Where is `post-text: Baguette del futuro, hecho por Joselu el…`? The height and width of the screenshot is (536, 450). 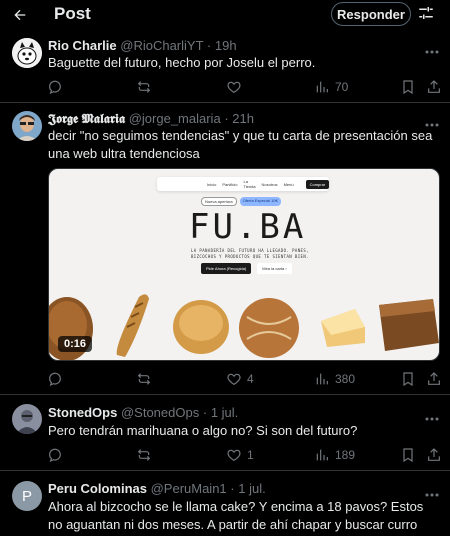
post-text: Baguette del futuro, hecho por Joselu el… is located at coordinates (182, 62).